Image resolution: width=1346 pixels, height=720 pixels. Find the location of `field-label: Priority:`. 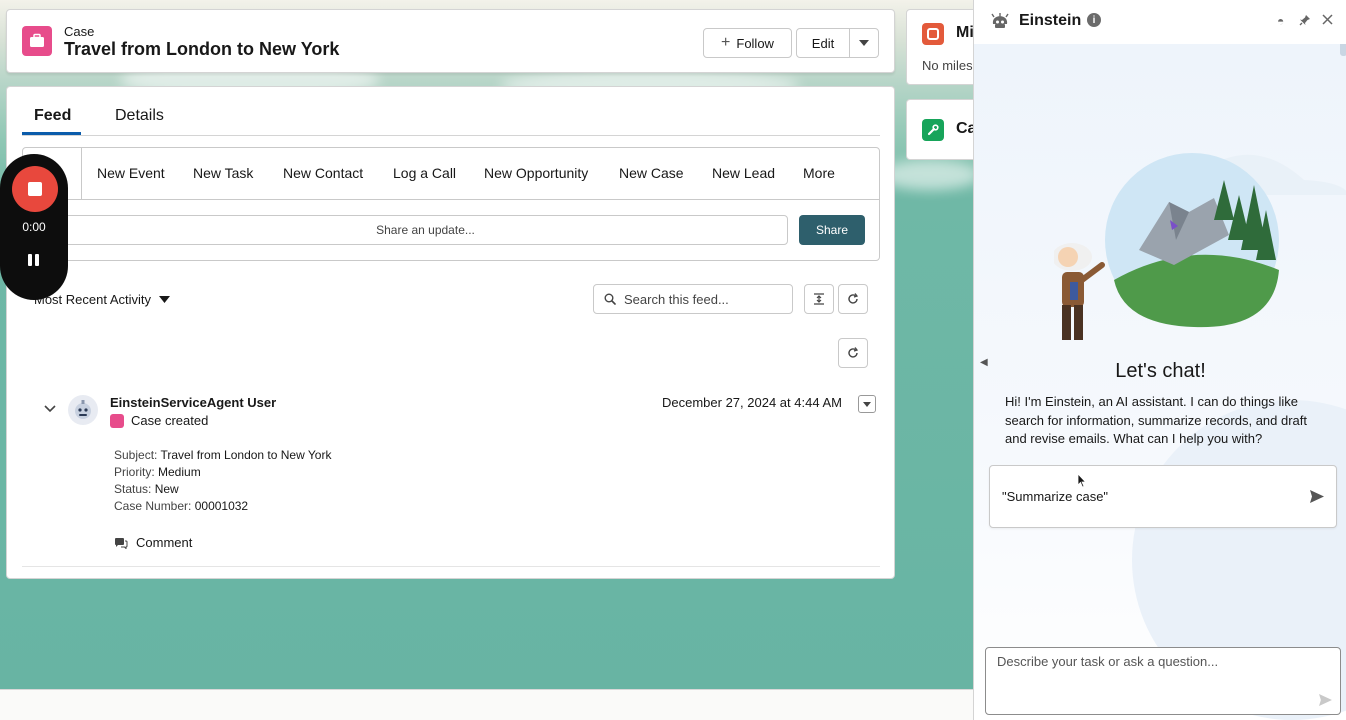

field-label: Priority: is located at coordinates (134, 472).